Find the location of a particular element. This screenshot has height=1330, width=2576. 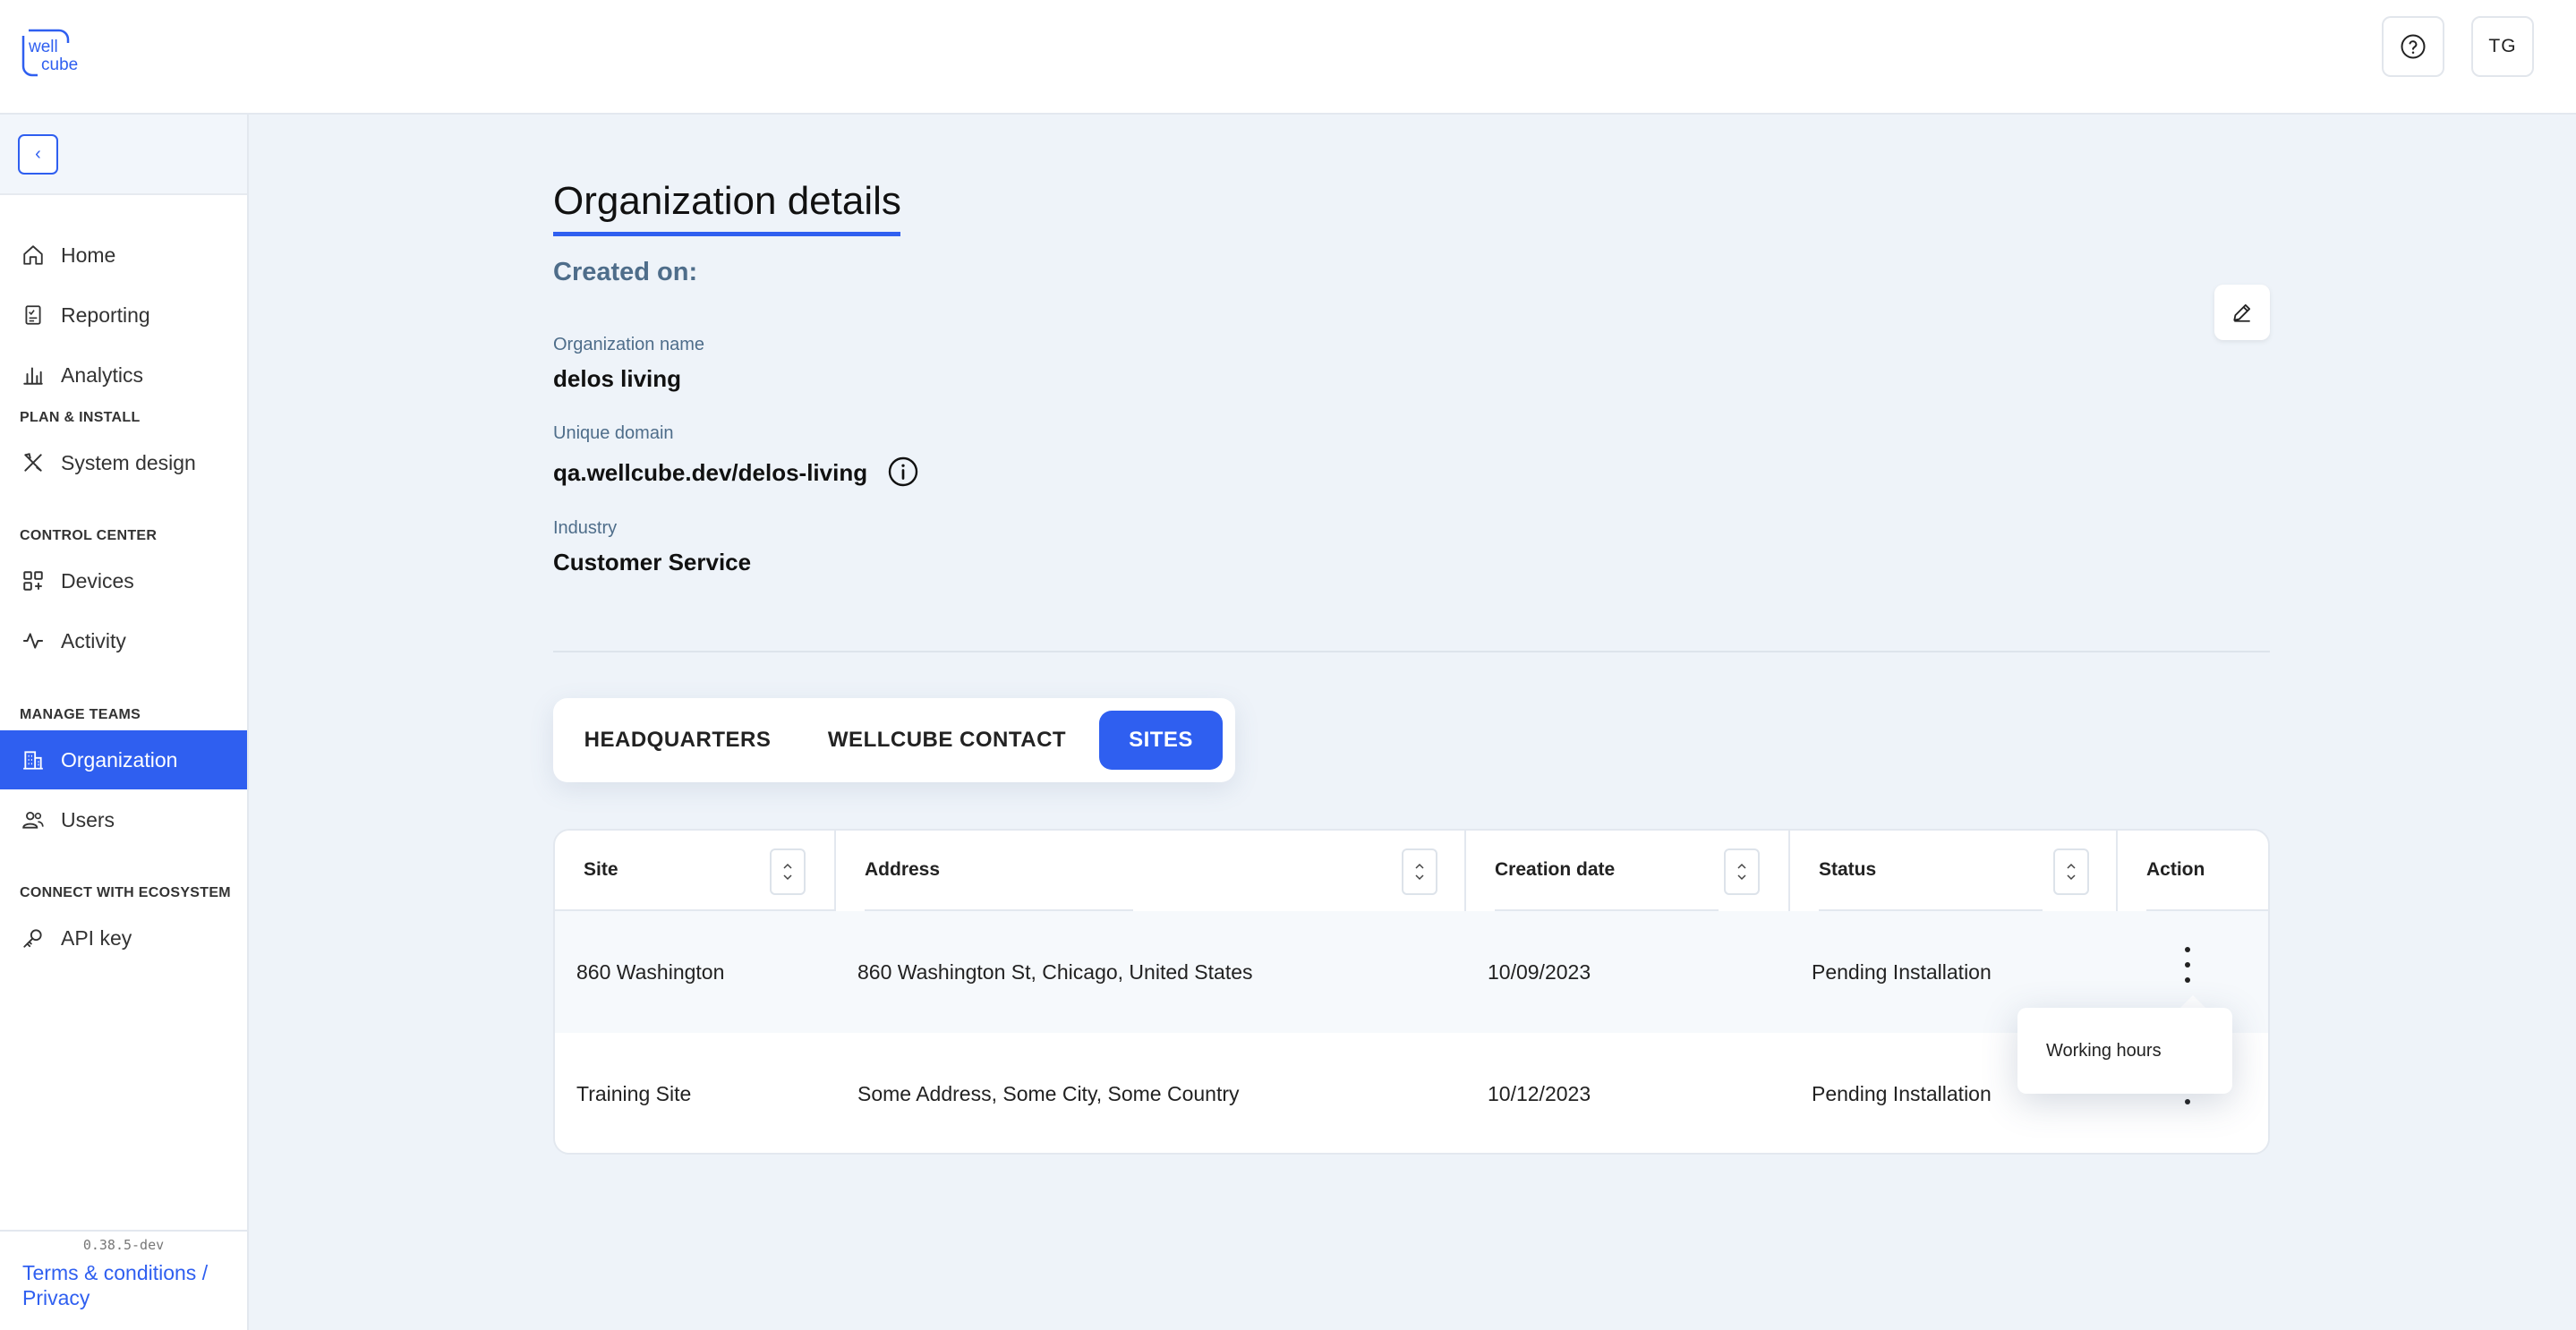

tab-headquarters: HEADQUARTERS is located at coordinates (677, 741).